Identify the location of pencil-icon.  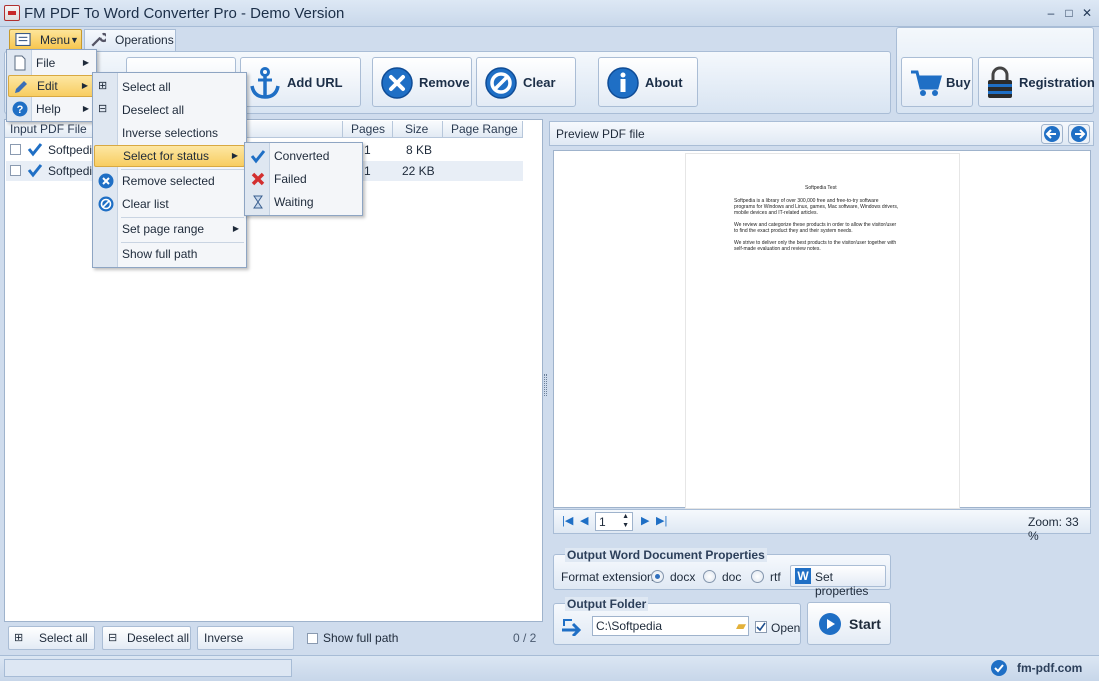
(21, 87).